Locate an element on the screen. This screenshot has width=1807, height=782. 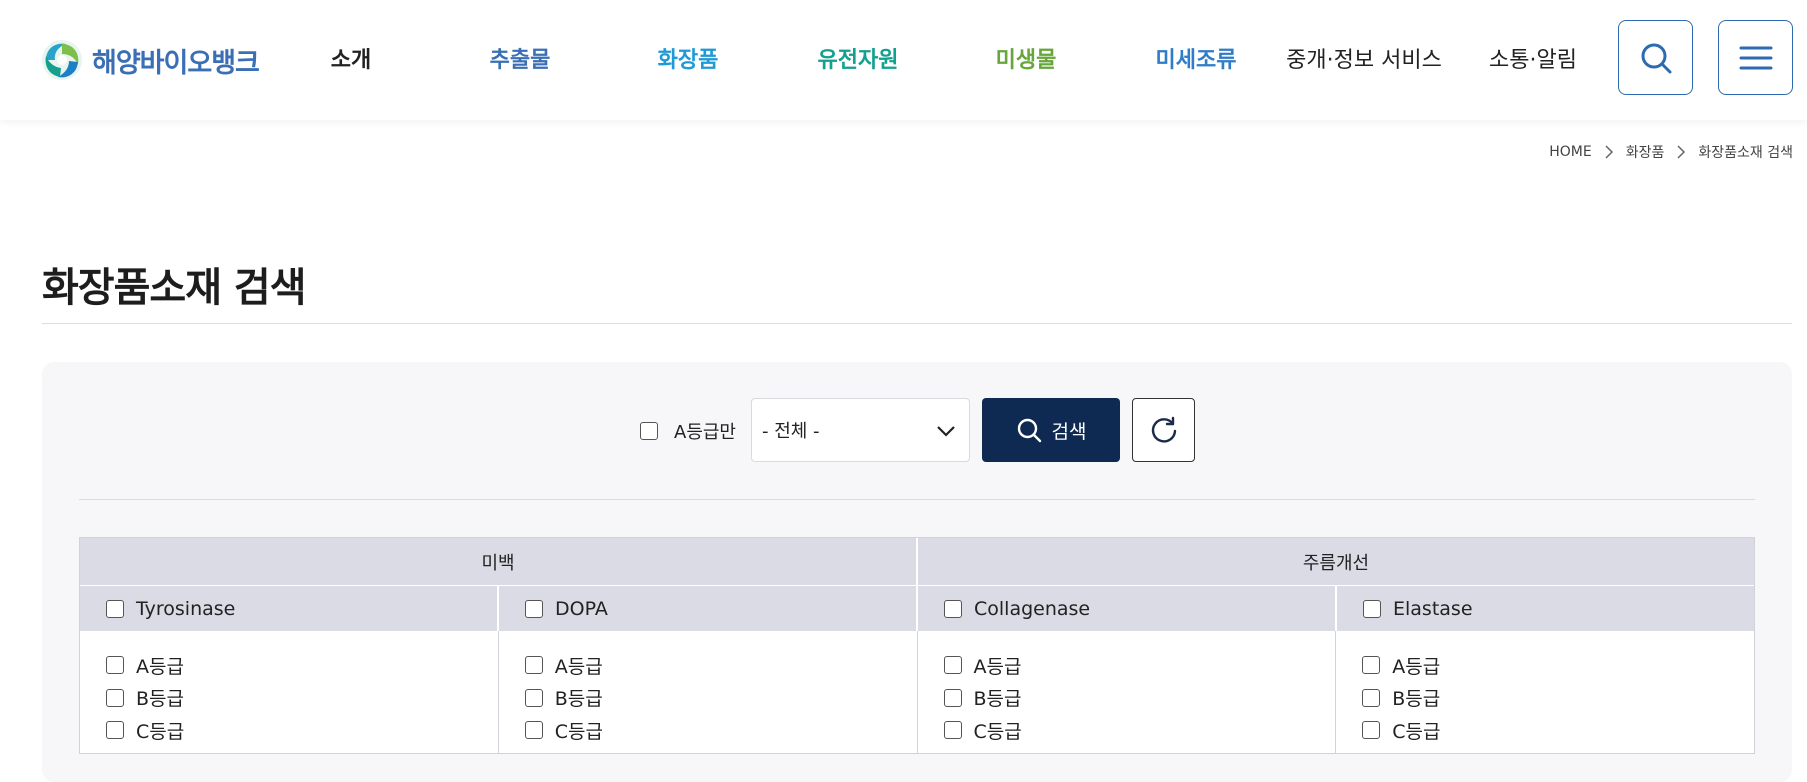
nav-label: 추출물 is located at coordinates (520, 60).